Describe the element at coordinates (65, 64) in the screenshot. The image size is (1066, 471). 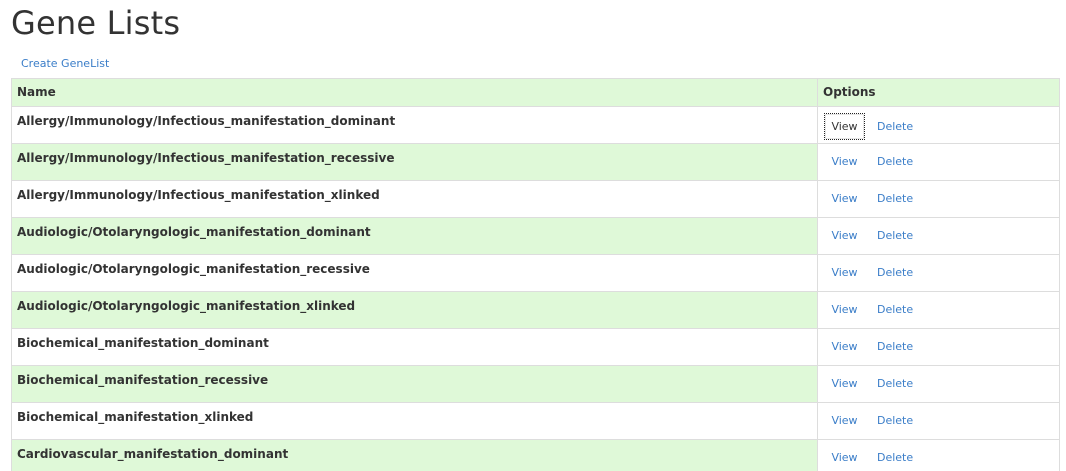
I see `create-genelist-link: Create GeneList` at that location.